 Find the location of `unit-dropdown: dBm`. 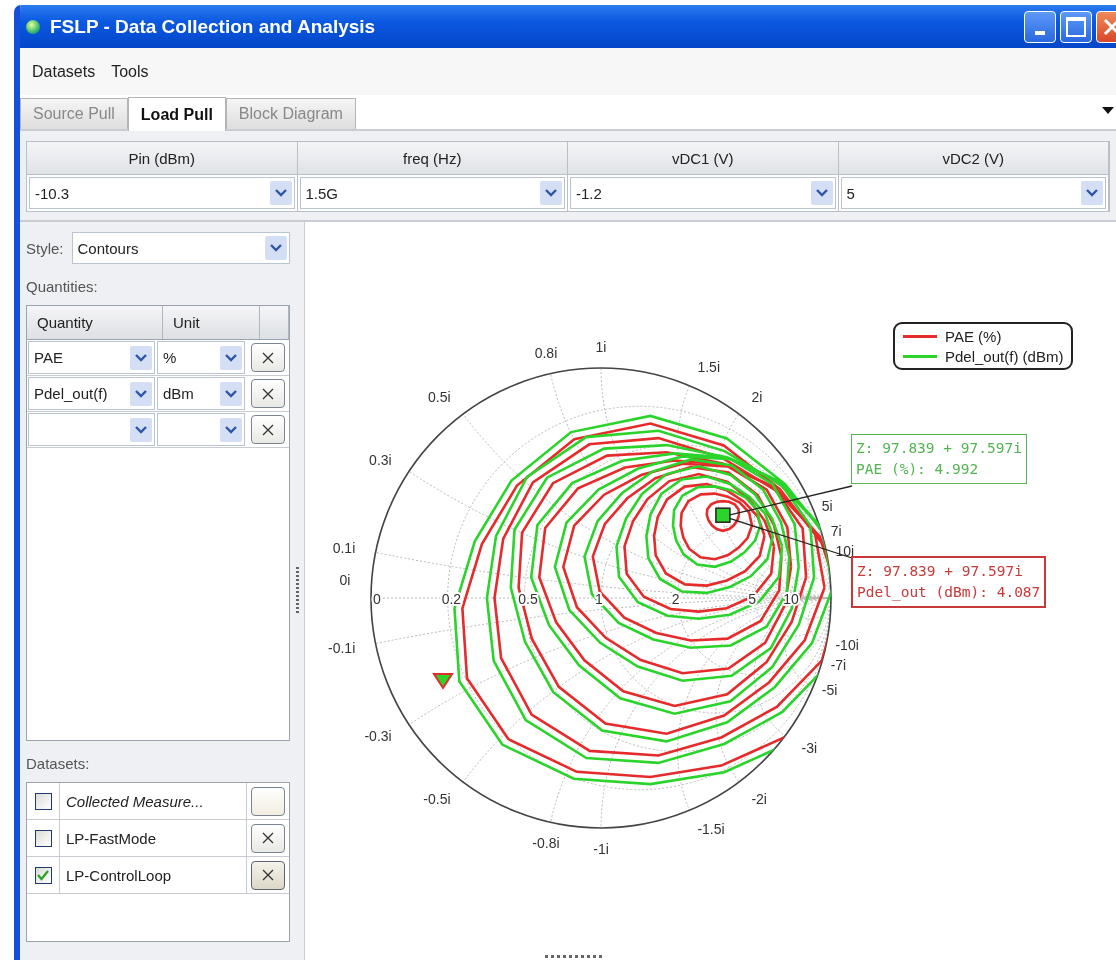

unit-dropdown: dBm is located at coordinates (201, 393).